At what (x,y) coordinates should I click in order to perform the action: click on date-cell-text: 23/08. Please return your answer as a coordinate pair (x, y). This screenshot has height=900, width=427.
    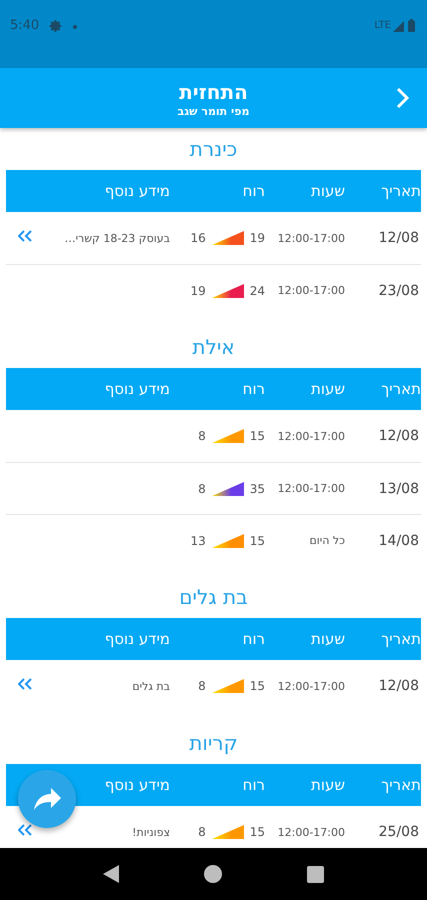
    Looking at the image, I should click on (399, 290).